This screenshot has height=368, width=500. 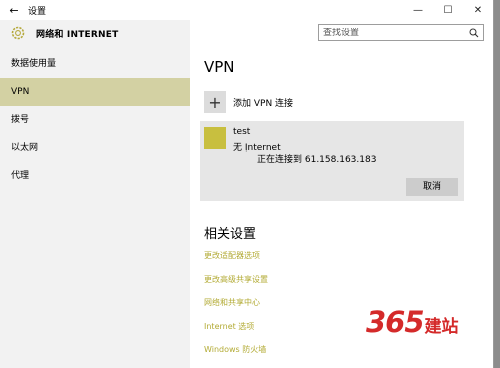 I want to click on section-heading-vpn: VPN, so click(x=219, y=67).